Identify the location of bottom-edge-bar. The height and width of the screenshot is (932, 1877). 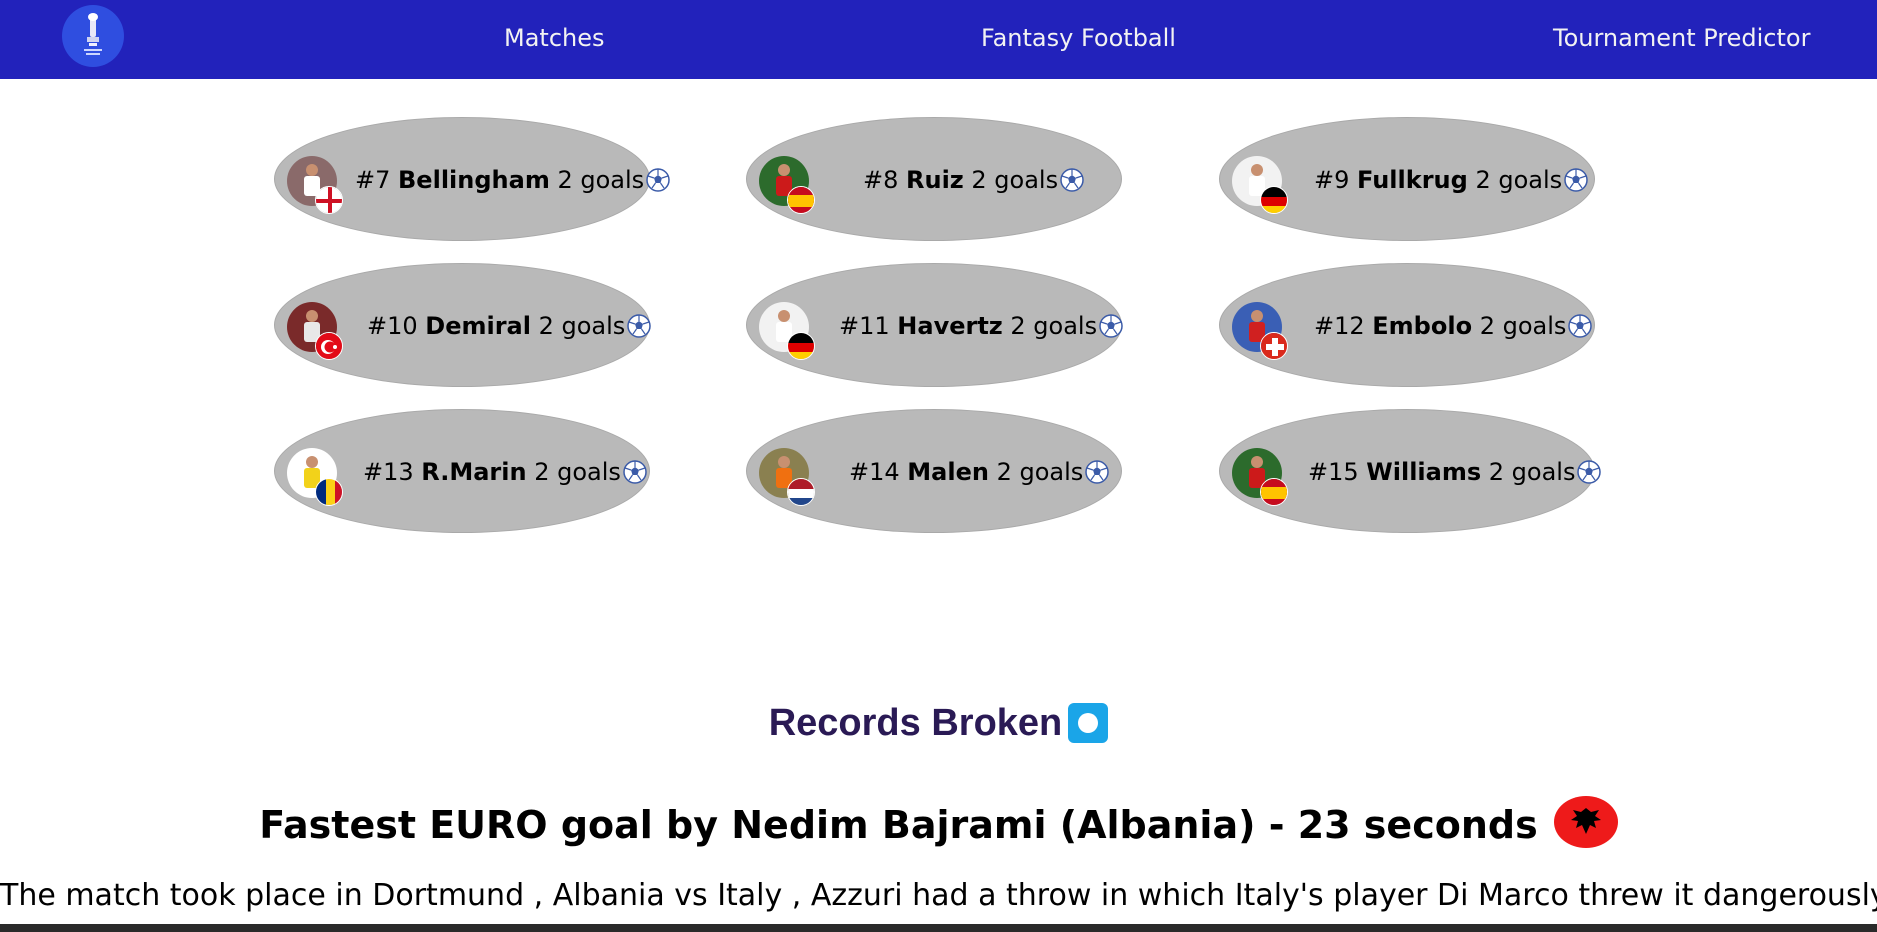
(938, 928).